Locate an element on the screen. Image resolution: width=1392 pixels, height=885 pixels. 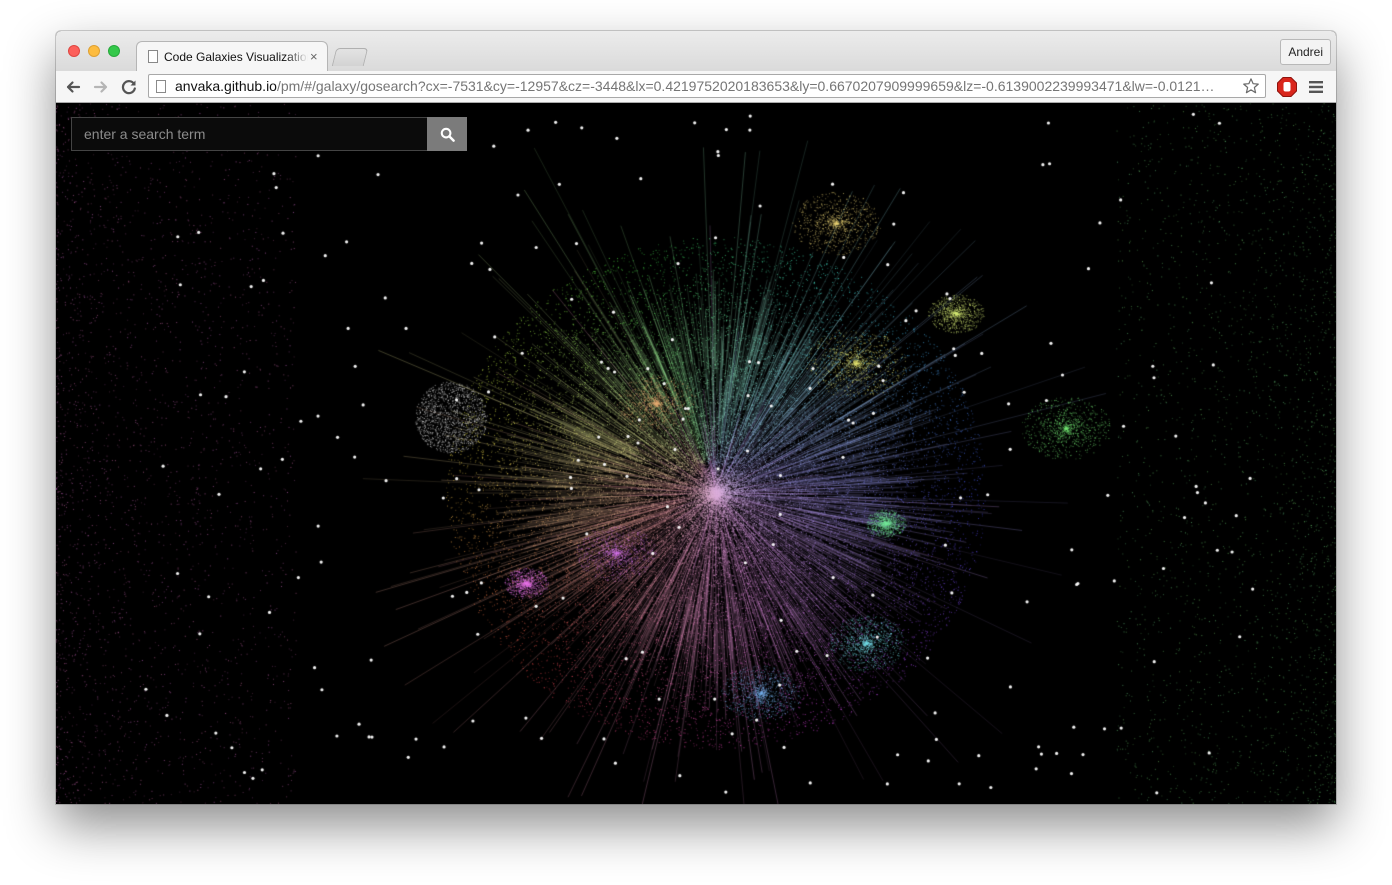
search-input is located at coordinates (249, 134).